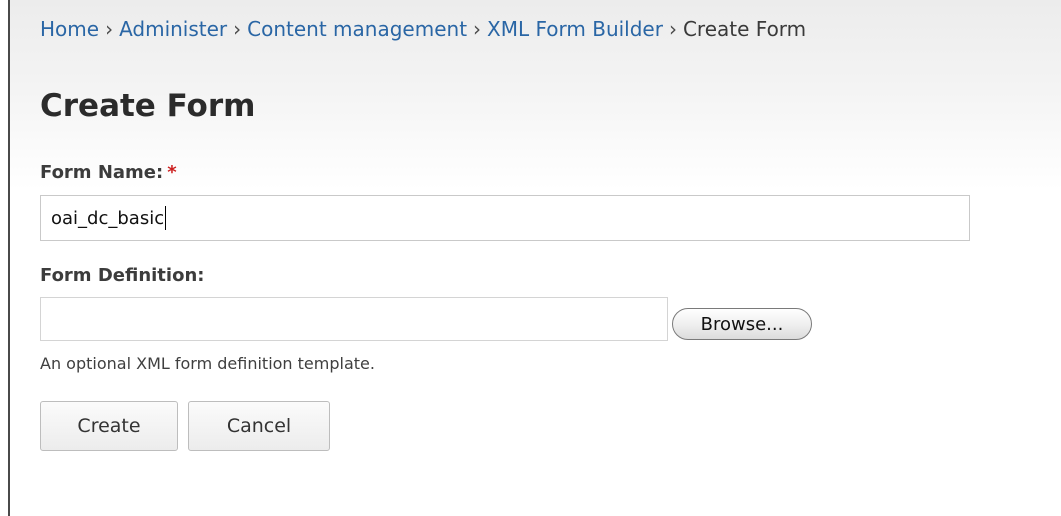  What do you see at coordinates (148, 106) in the screenshot?
I see `page-title: Create Form` at bounding box center [148, 106].